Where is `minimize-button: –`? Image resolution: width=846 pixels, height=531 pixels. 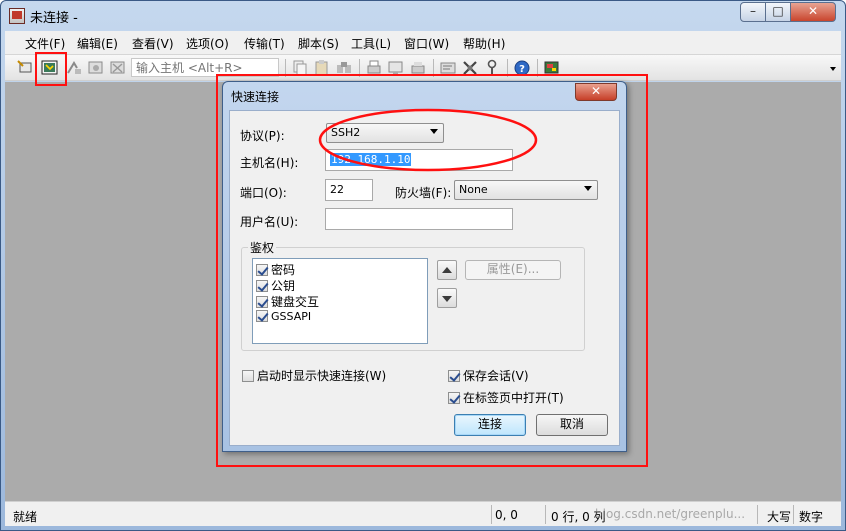 minimize-button: – is located at coordinates (753, 12).